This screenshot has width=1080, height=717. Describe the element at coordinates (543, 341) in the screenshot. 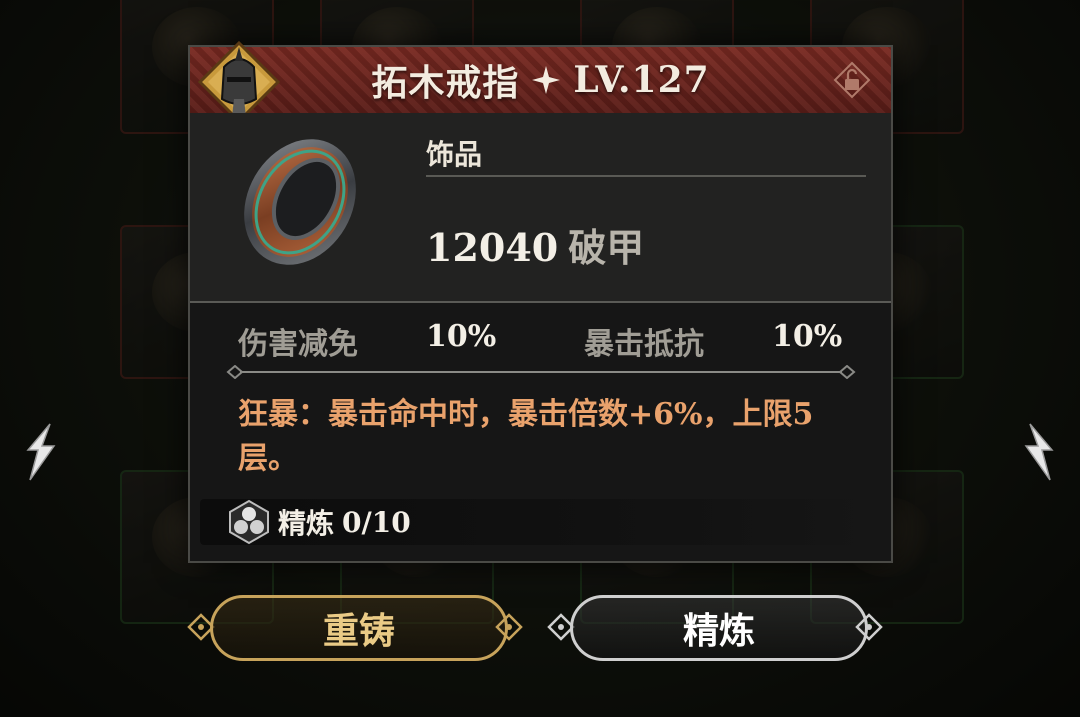

I see `substat-row: 伤害减免 10% 暴击抵抗 10%` at that location.